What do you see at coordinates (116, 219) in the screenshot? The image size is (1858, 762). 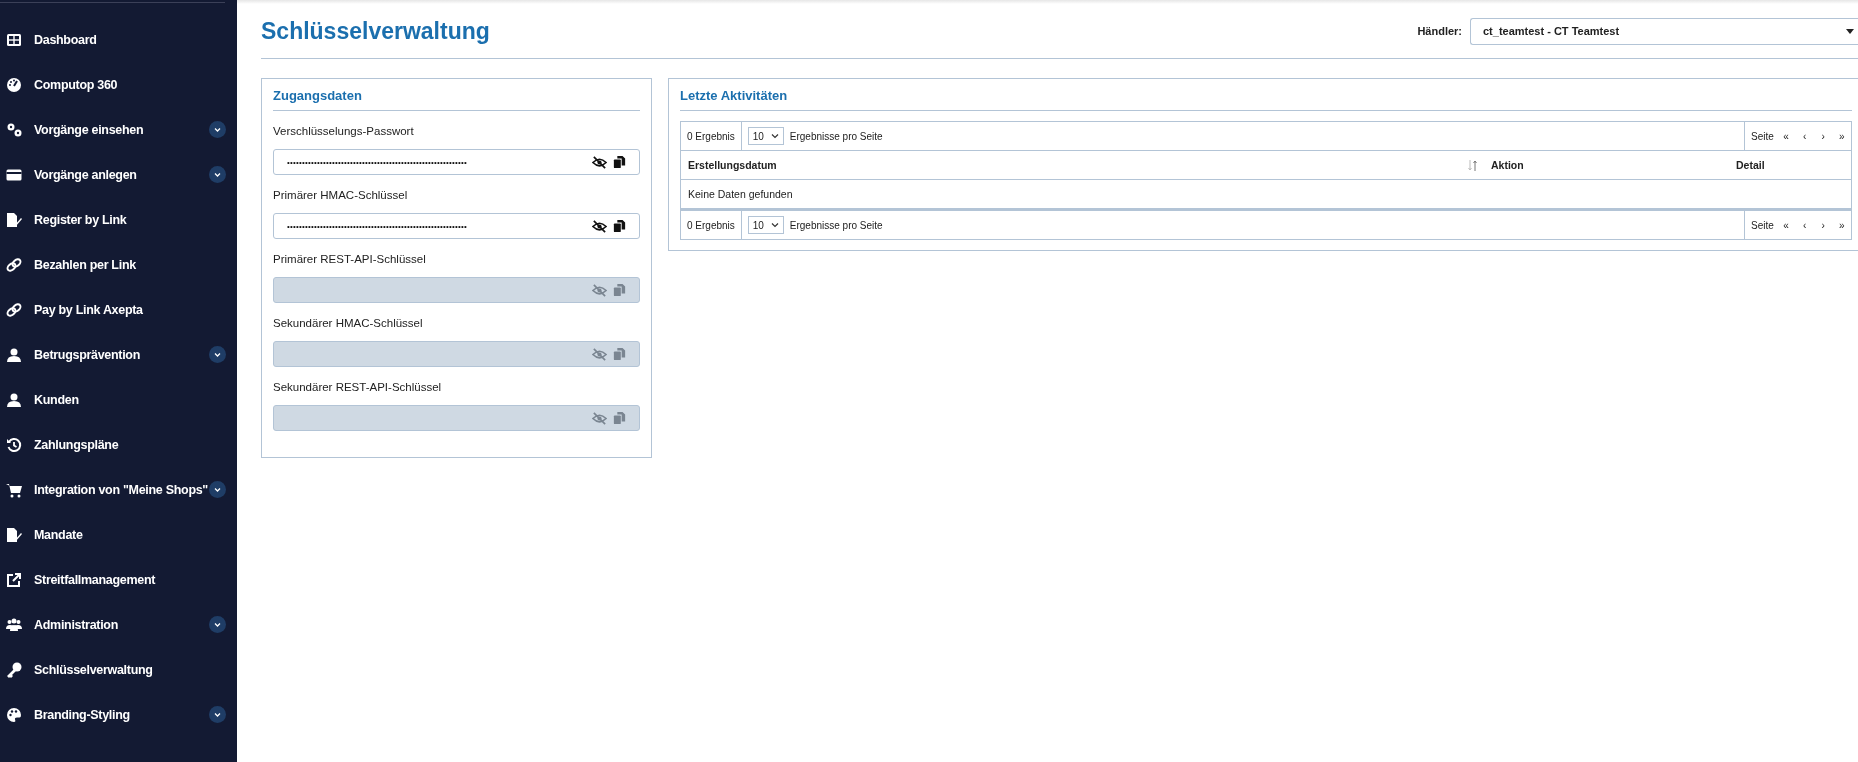 I see `sidebar-item: Register by Link` at bounding box center [116, 219].